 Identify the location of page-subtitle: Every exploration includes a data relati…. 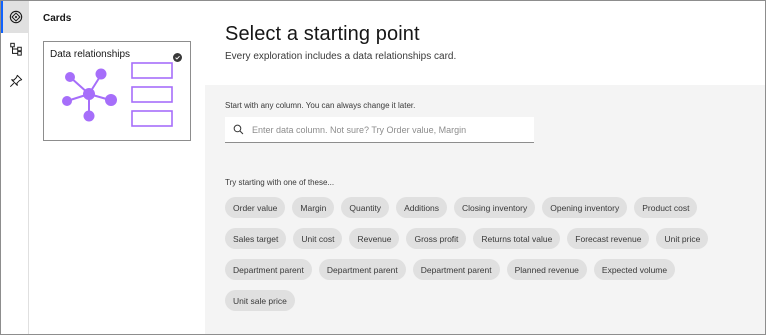
(341, 56).